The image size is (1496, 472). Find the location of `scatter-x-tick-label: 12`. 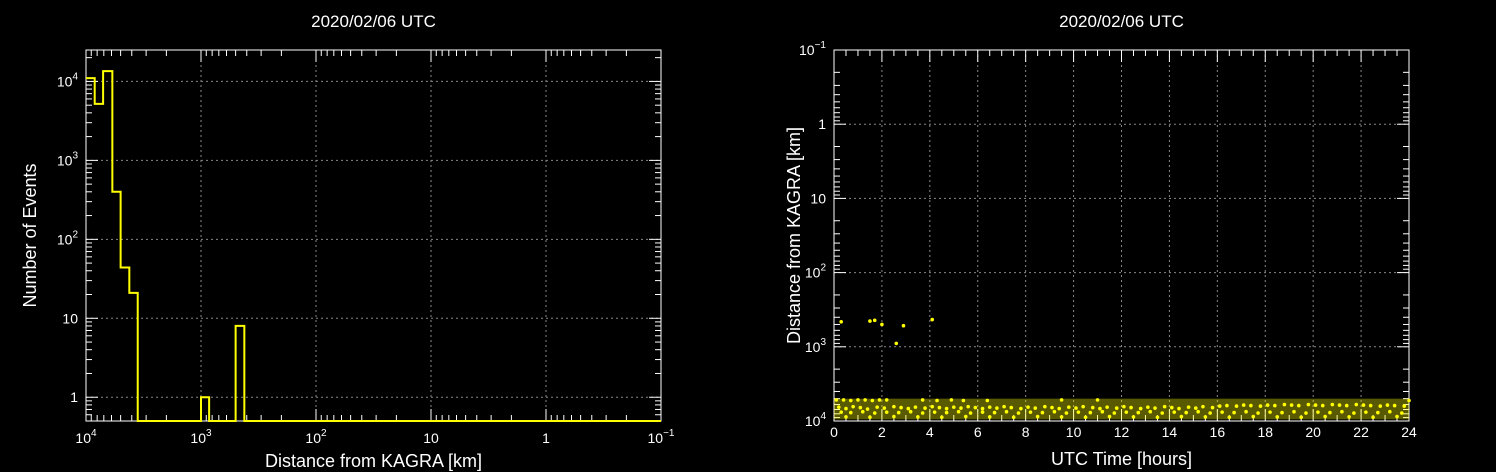

scatter-x-tick-label: 12 is located at coordinates (1122, 432).